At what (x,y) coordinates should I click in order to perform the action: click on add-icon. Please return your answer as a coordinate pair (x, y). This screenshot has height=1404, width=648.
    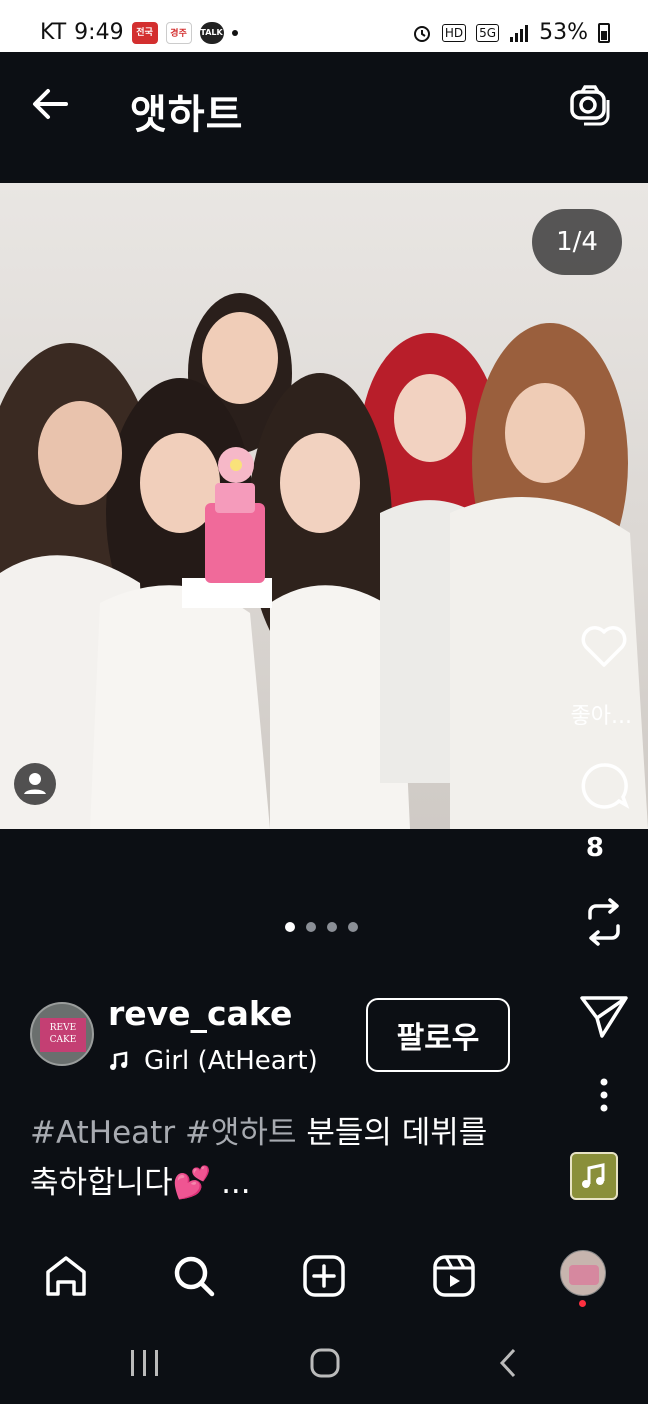
    Looking at the image, I should click on (324, 1276).